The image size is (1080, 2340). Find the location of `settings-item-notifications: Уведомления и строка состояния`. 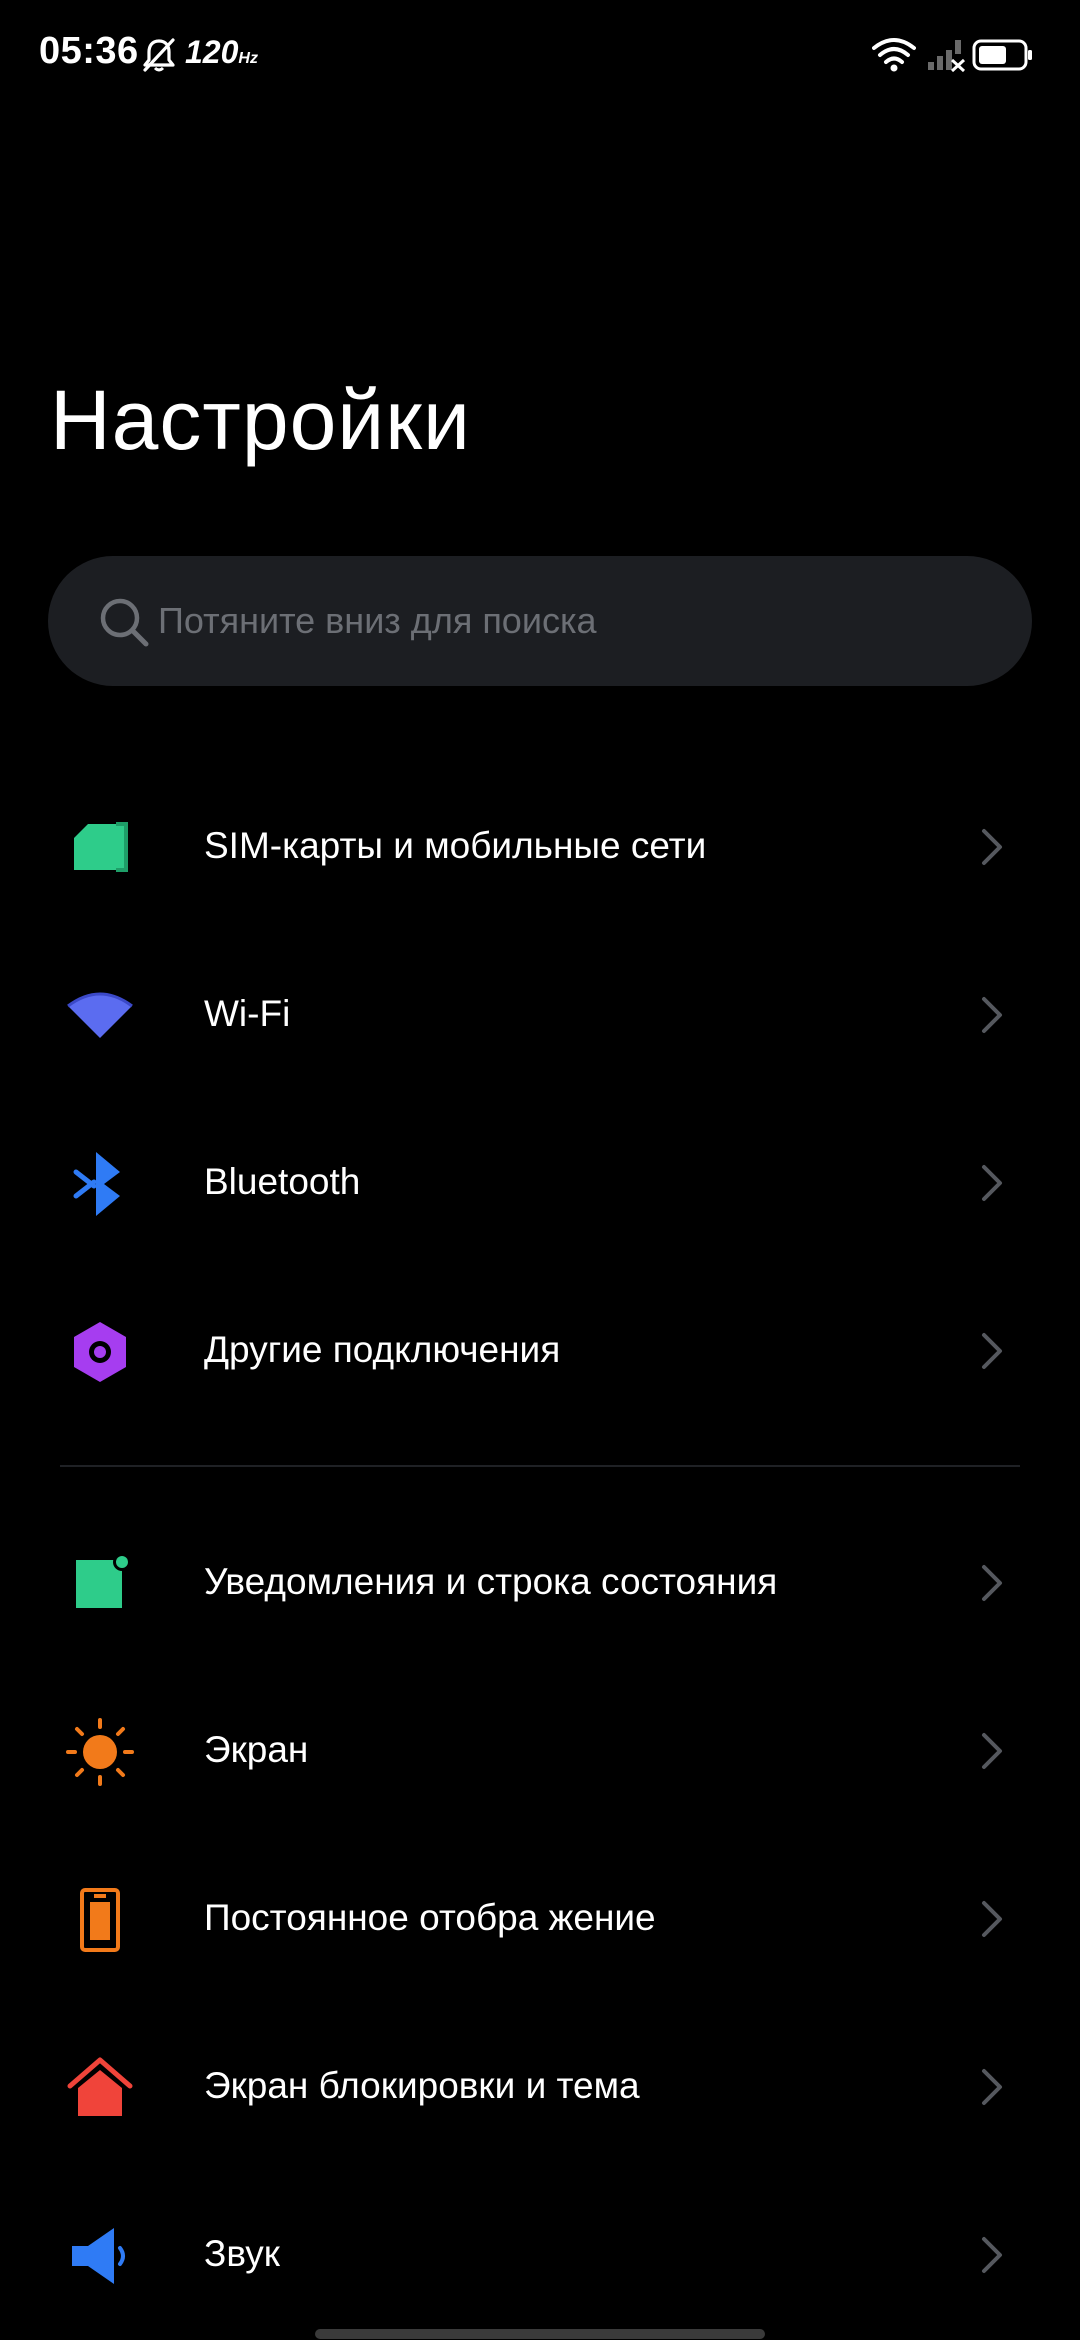

settings-item-notifications: Уведомления и строка состояния is located at coordinates (540, 1583).